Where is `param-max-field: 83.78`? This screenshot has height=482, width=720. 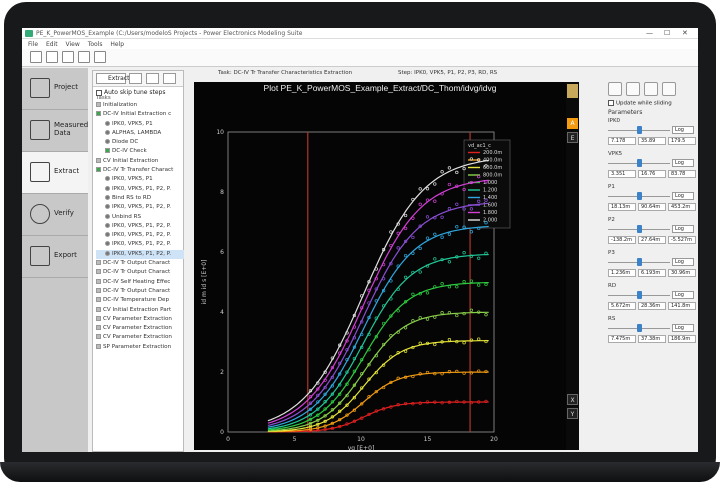
param-max-field: 83.78 is located at coordinates (682, 174).